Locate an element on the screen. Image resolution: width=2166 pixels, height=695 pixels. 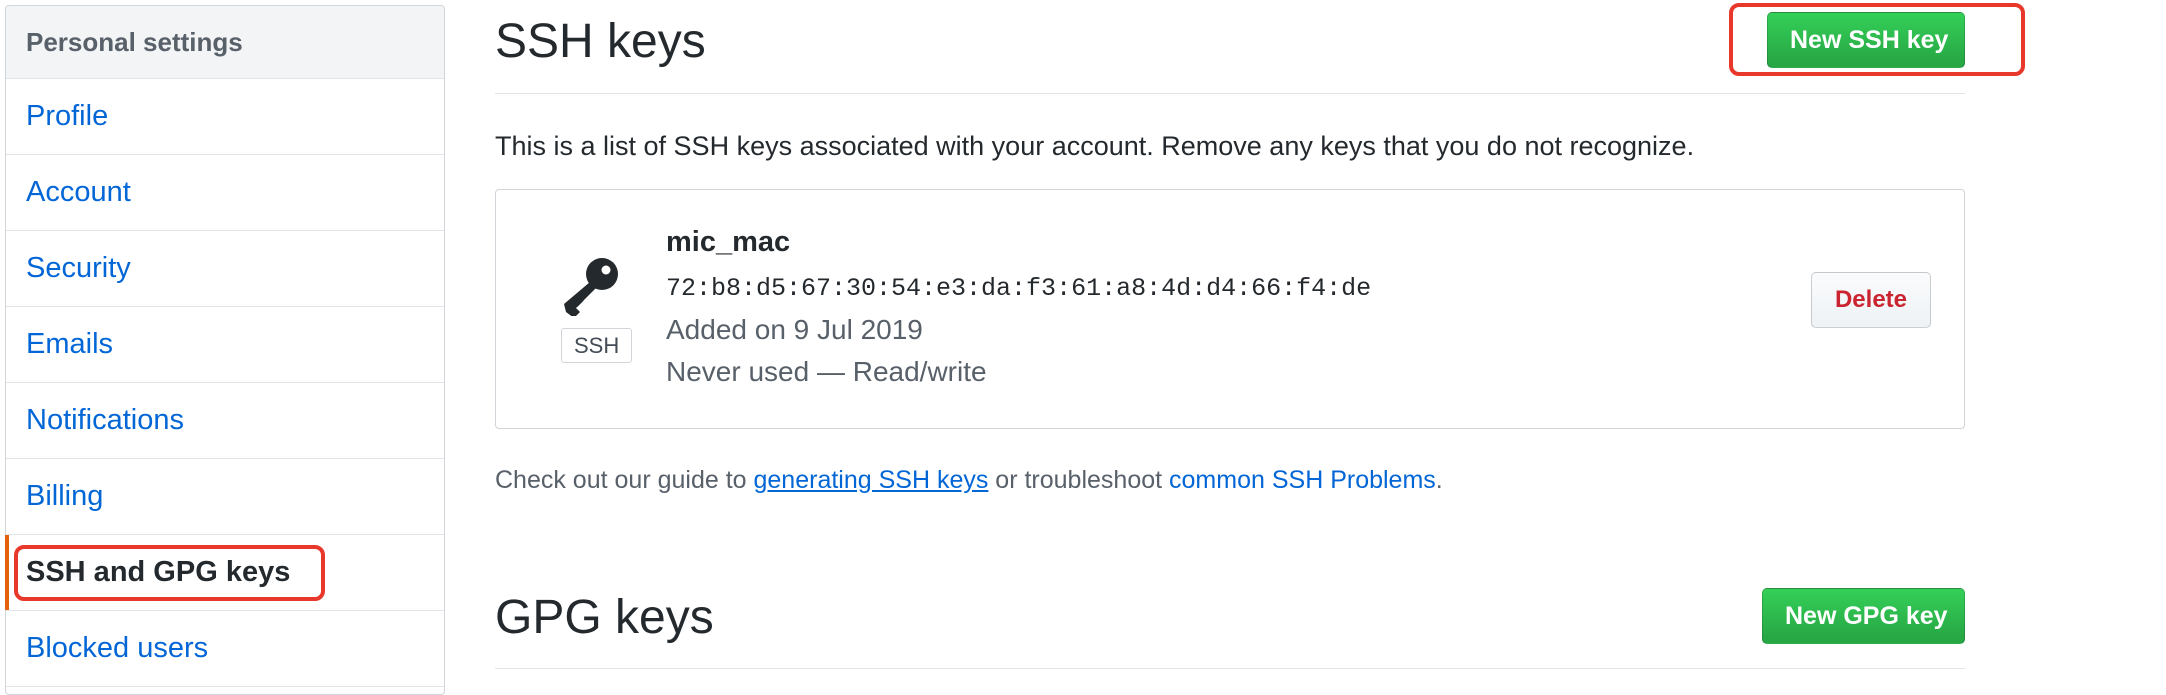
sidebar-item-account: Account is located at coordinates (225, 193).